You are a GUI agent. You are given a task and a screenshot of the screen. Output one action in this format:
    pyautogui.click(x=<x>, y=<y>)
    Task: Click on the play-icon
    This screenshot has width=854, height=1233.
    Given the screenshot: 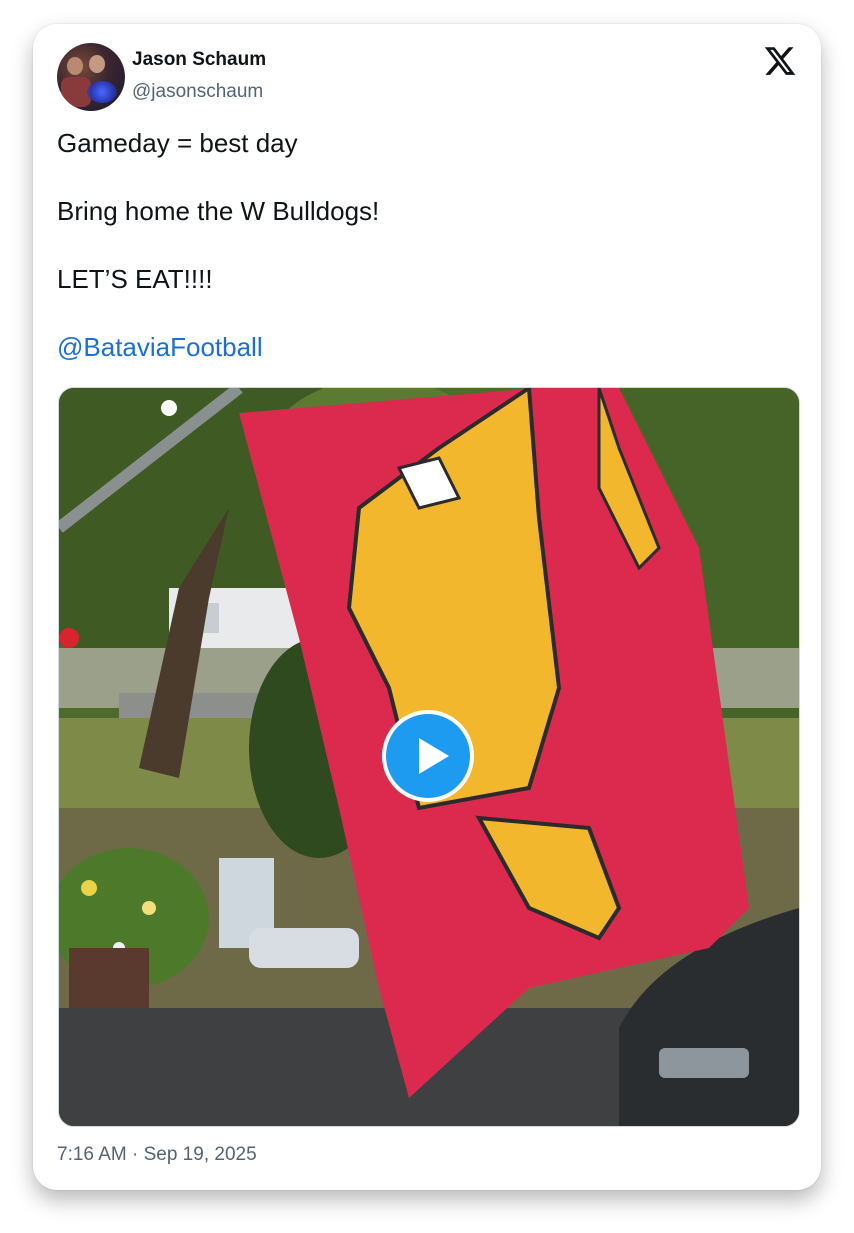 What is the action you would take?
    pyautogui.click(x=428, y=756)
    